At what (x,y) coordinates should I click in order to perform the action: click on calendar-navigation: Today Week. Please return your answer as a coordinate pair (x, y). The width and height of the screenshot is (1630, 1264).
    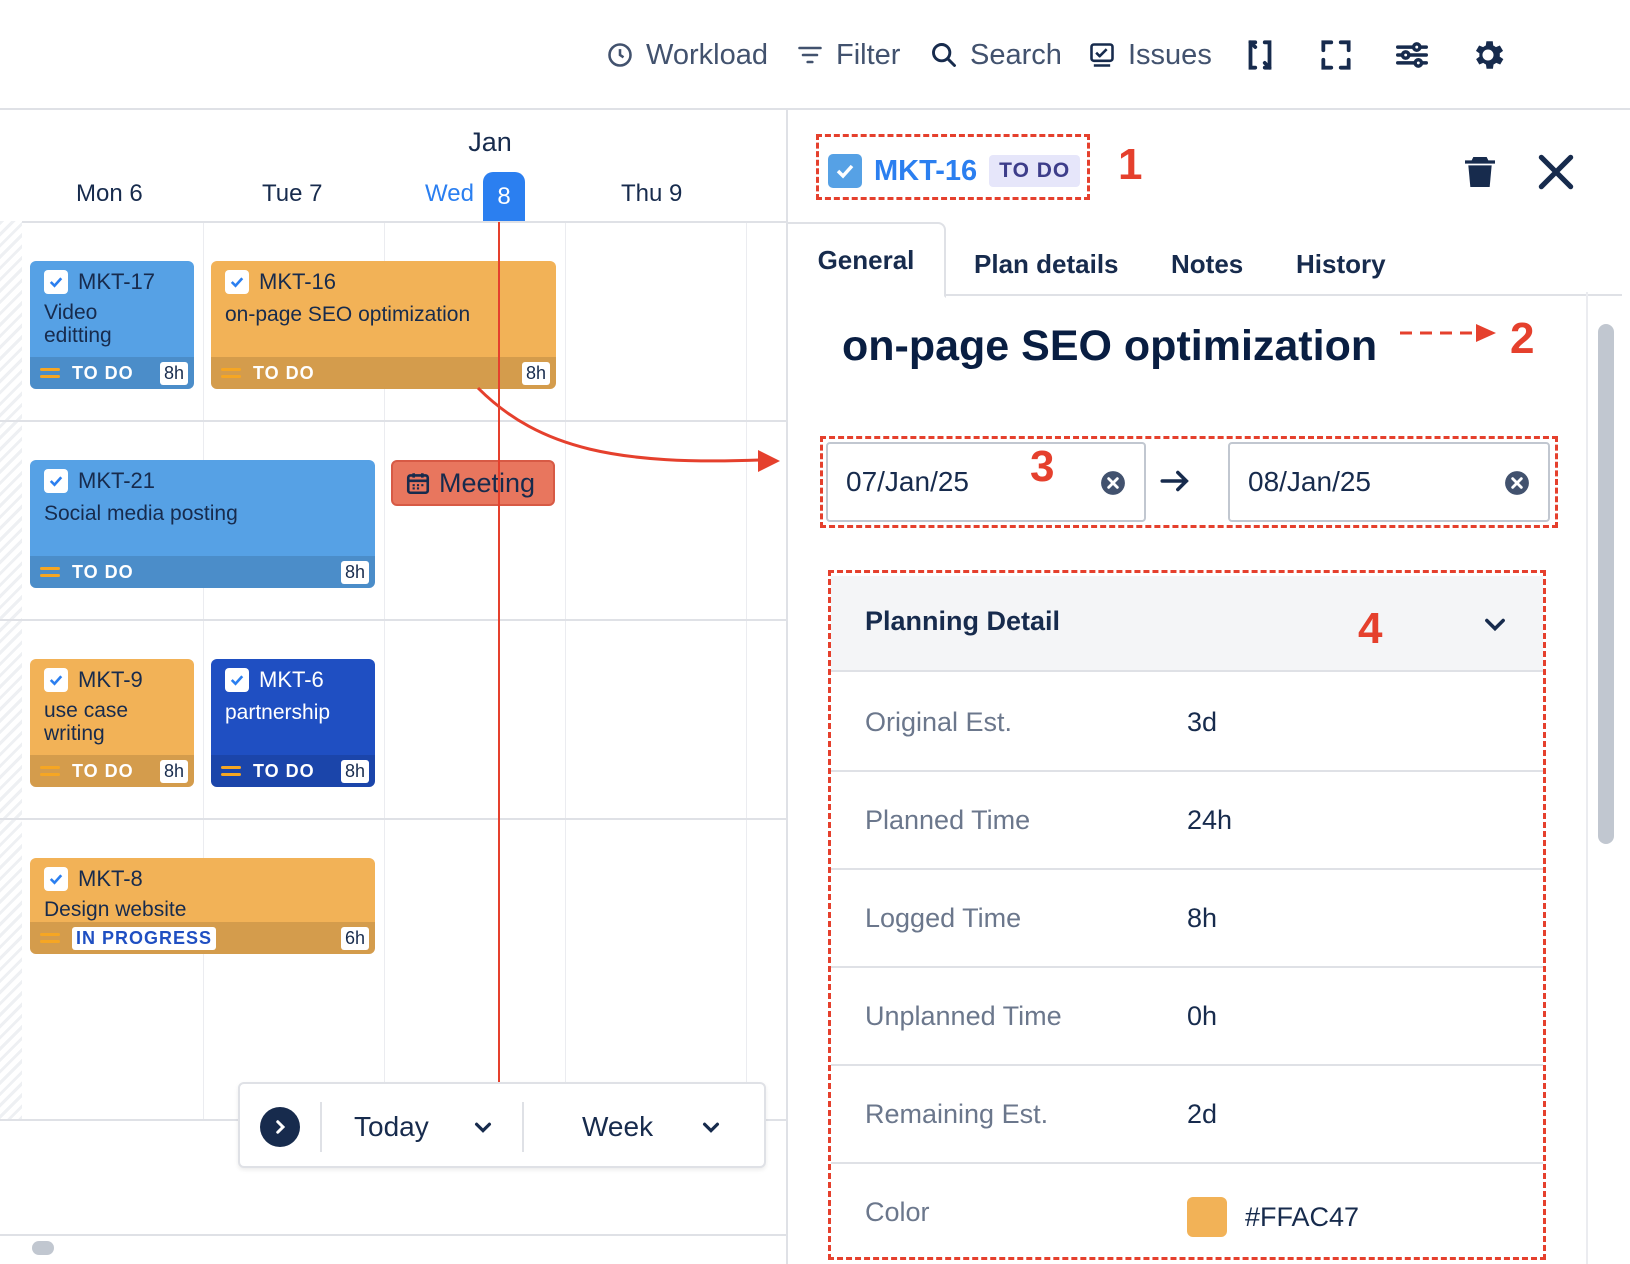
    Looking at the image, I should click on (502, 1125).